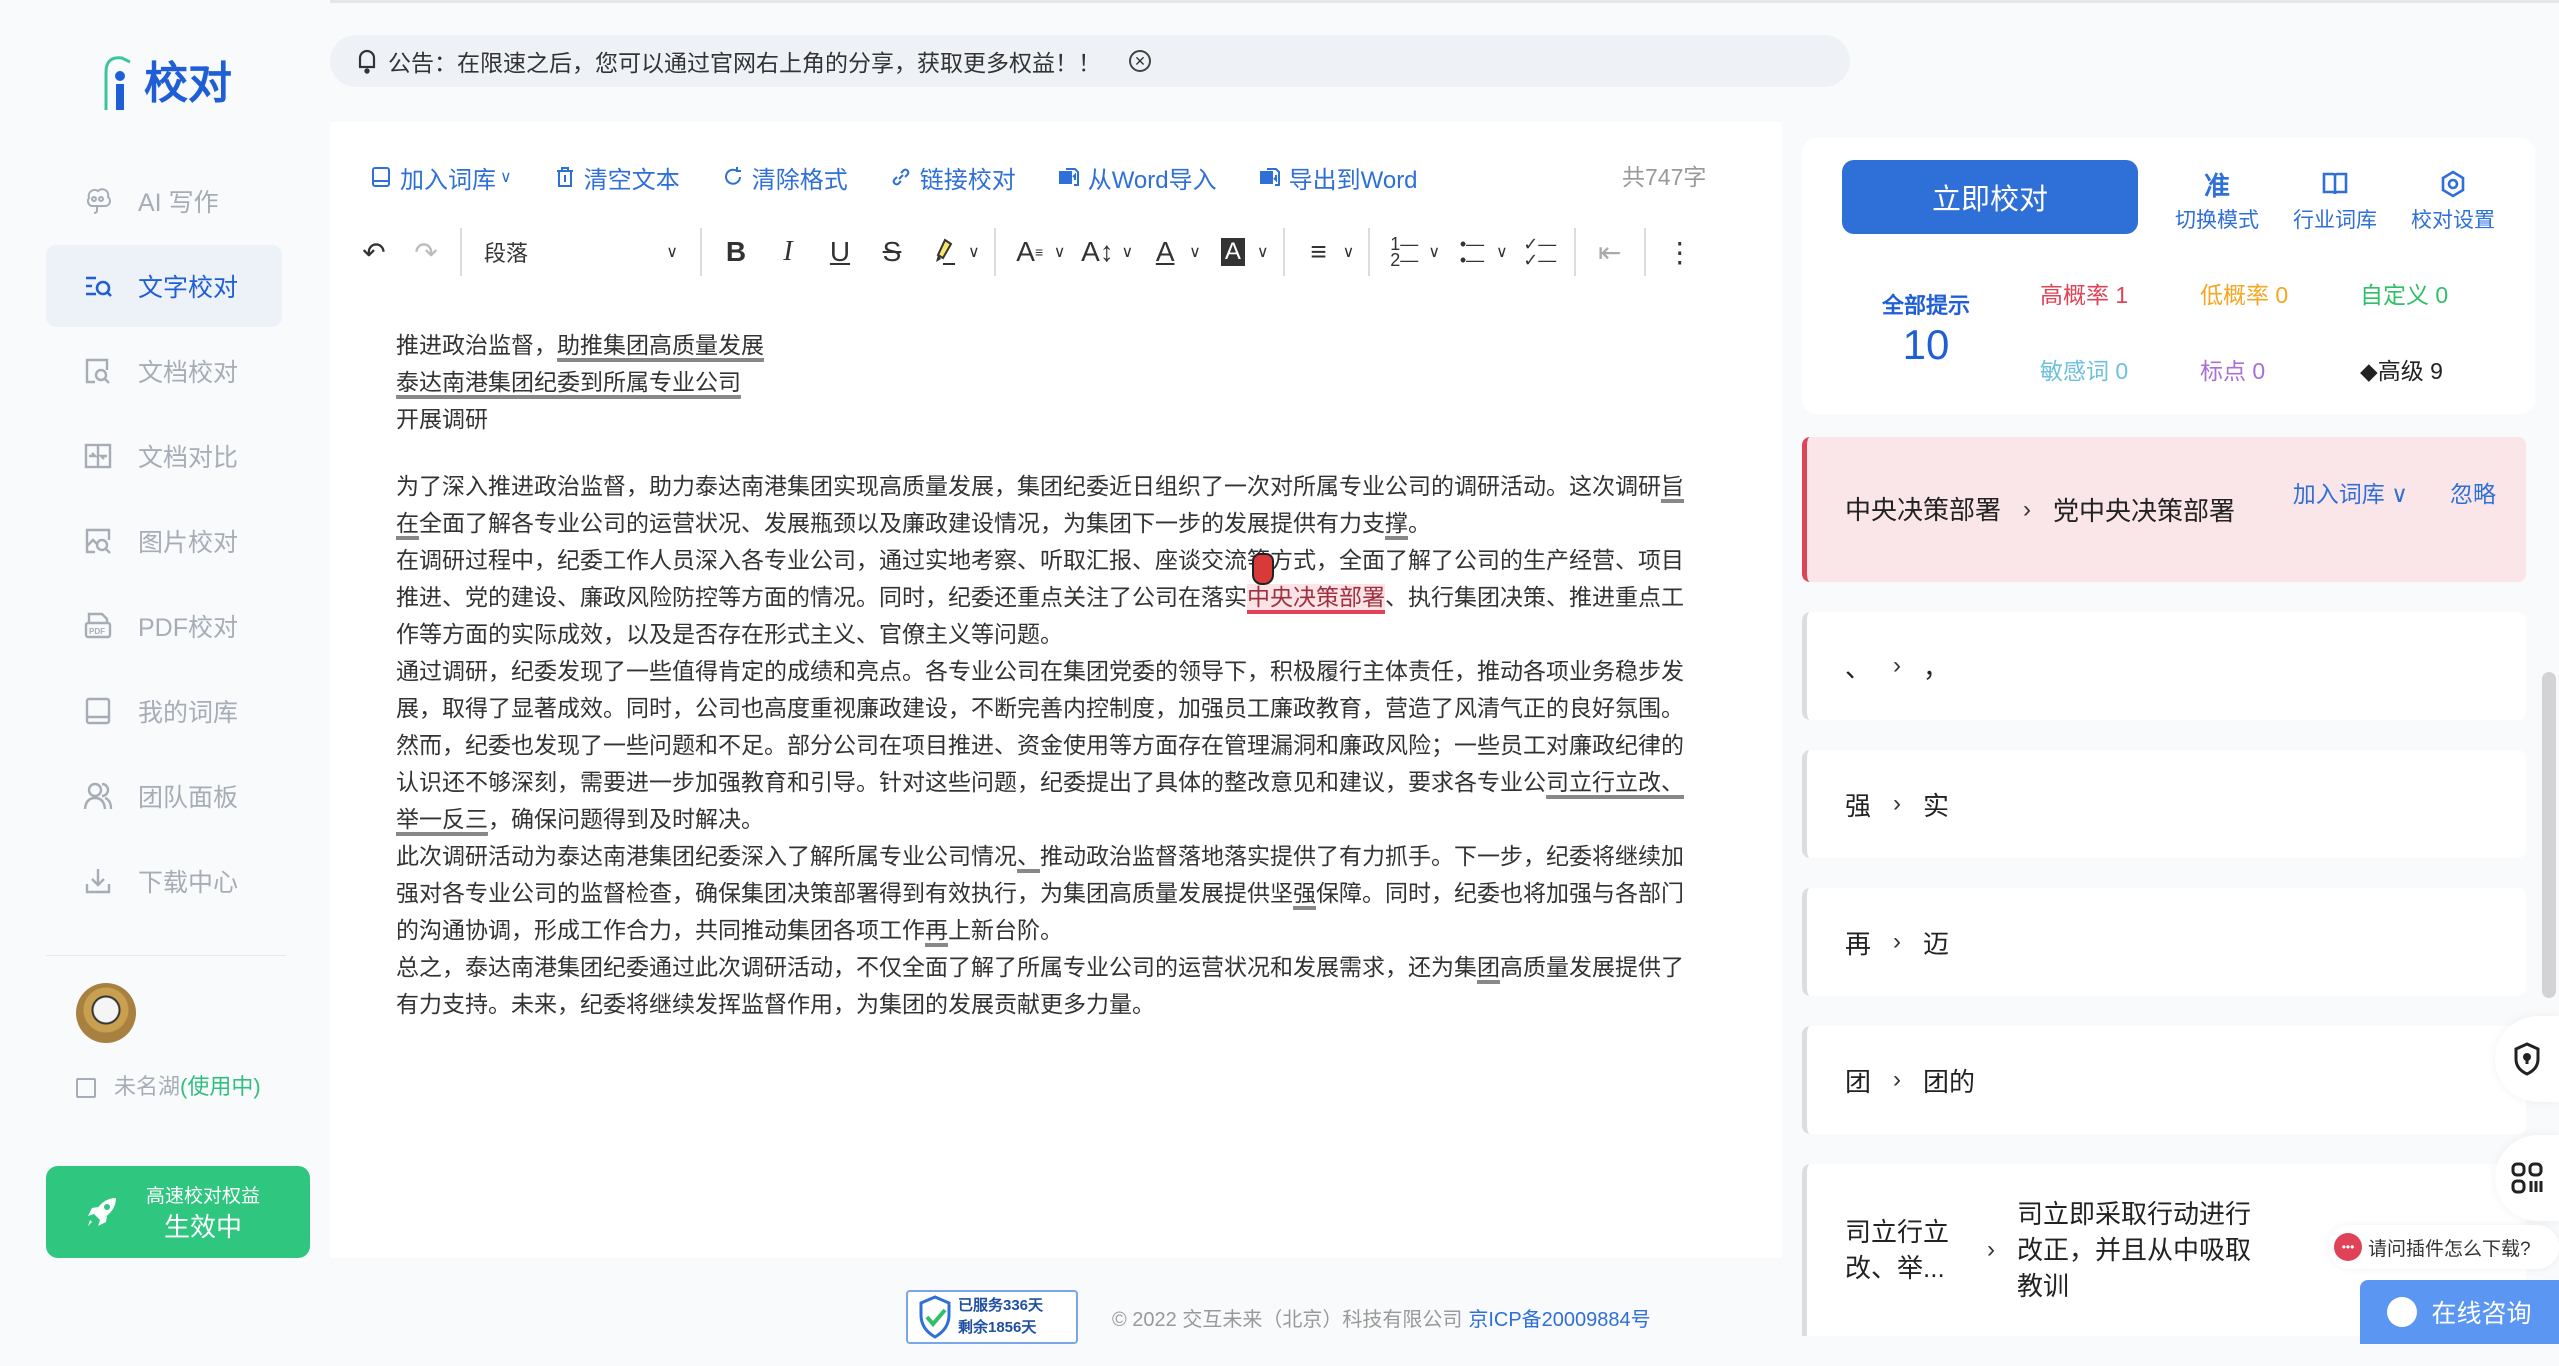 This screenshot has width=2559, height=1366. What do you see at coordinates (1540, 252) in the screenshot?
I see `todo-list-icon: ✓— ✓—` at bounding box center [1540, 252].